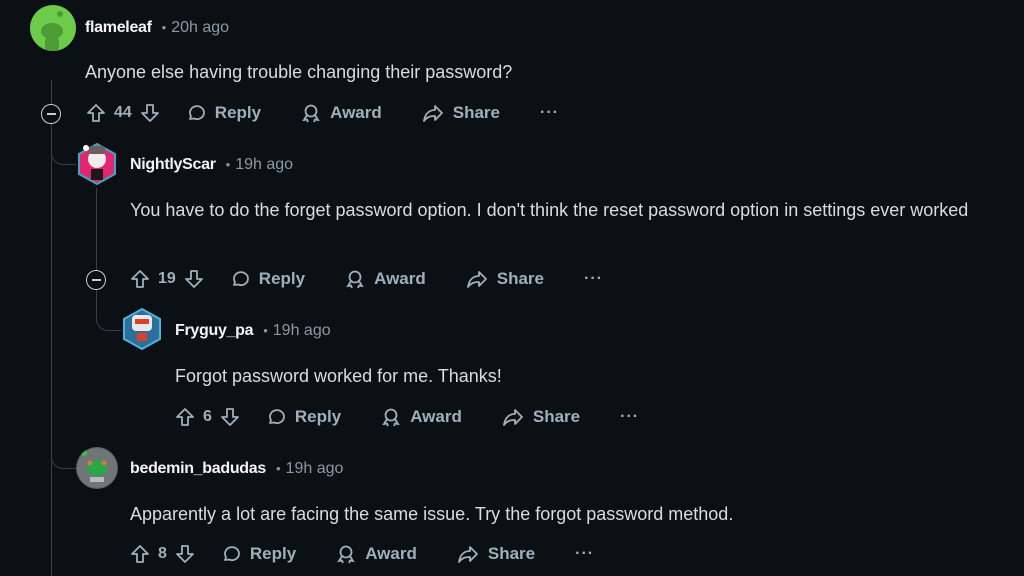  Describe the element at coordinates (96, 229) in the screenshot. I see `thread-line-level2` at that location.